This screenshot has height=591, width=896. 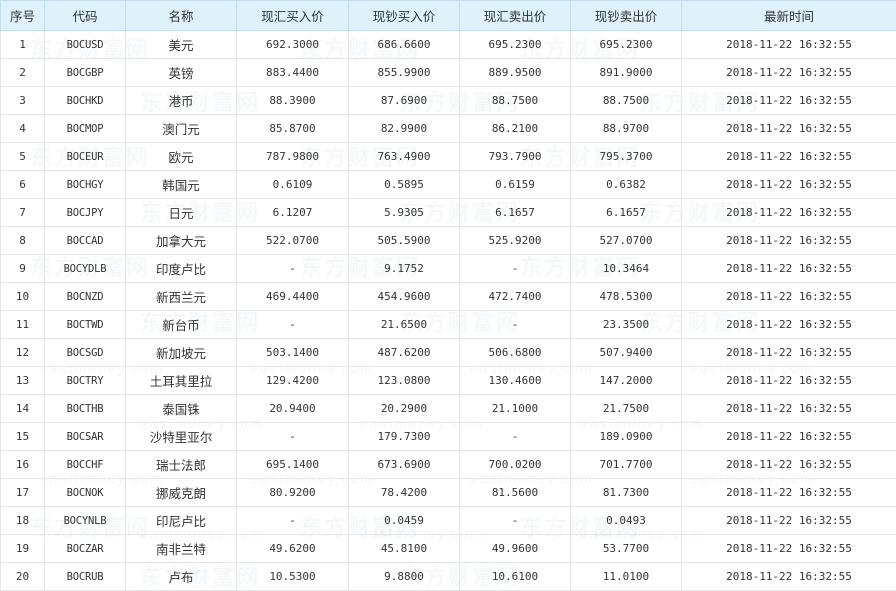 What do you see at coordinates (293, 297) in the screenshot?
I see `cell-spot-buy: 469.4400` at bounding box center [293, 297].